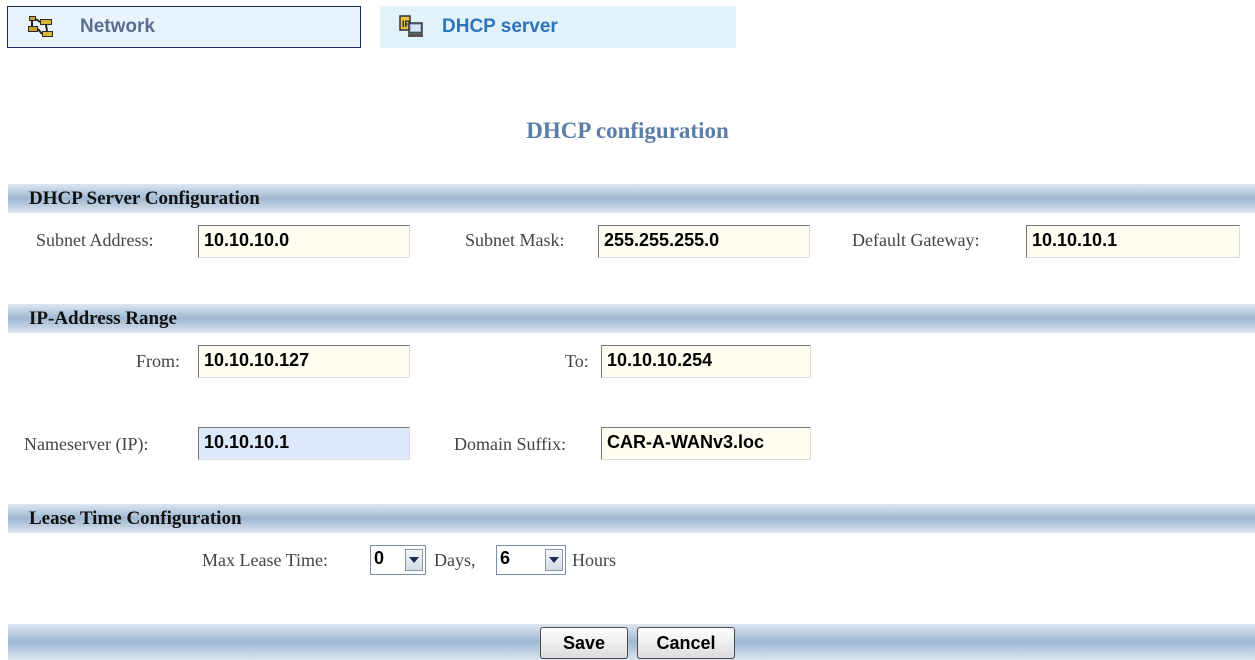 The width and height of the screenshot is (1255, 660). What do you see at coordinates (304, 361) in the screenshot?
I see `from-ip-input: 10.10.10.127` at bounding box center [304, 361].